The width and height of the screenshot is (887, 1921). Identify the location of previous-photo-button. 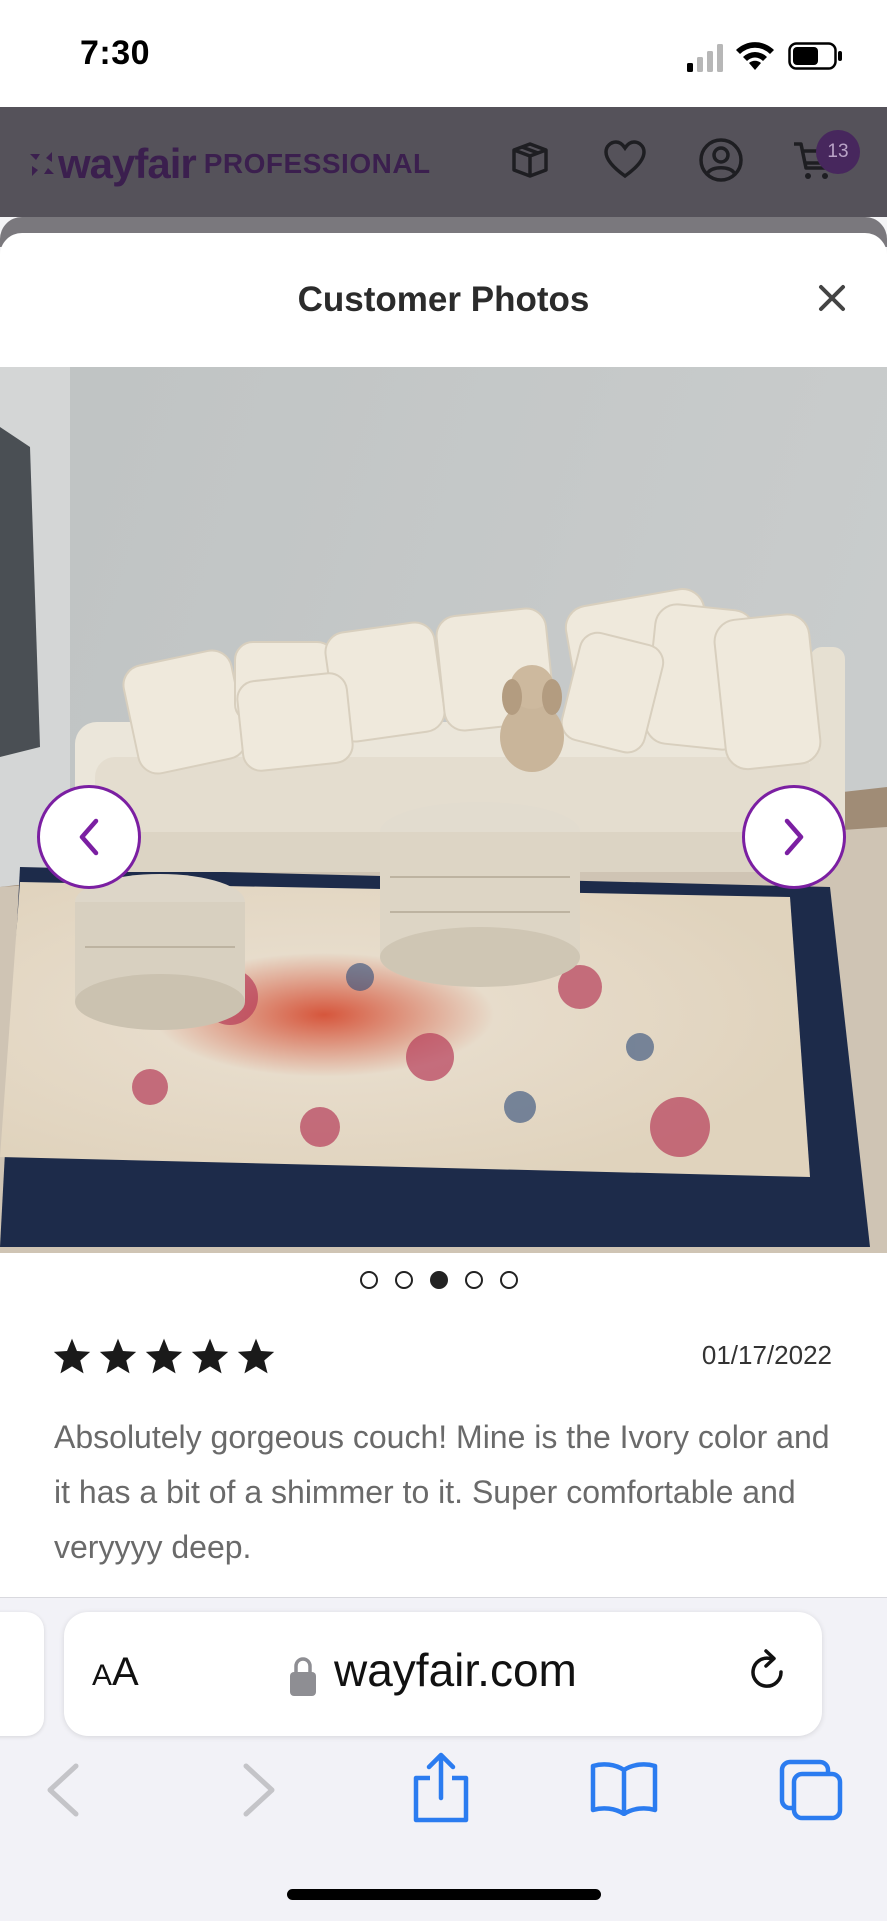
(89, 837).